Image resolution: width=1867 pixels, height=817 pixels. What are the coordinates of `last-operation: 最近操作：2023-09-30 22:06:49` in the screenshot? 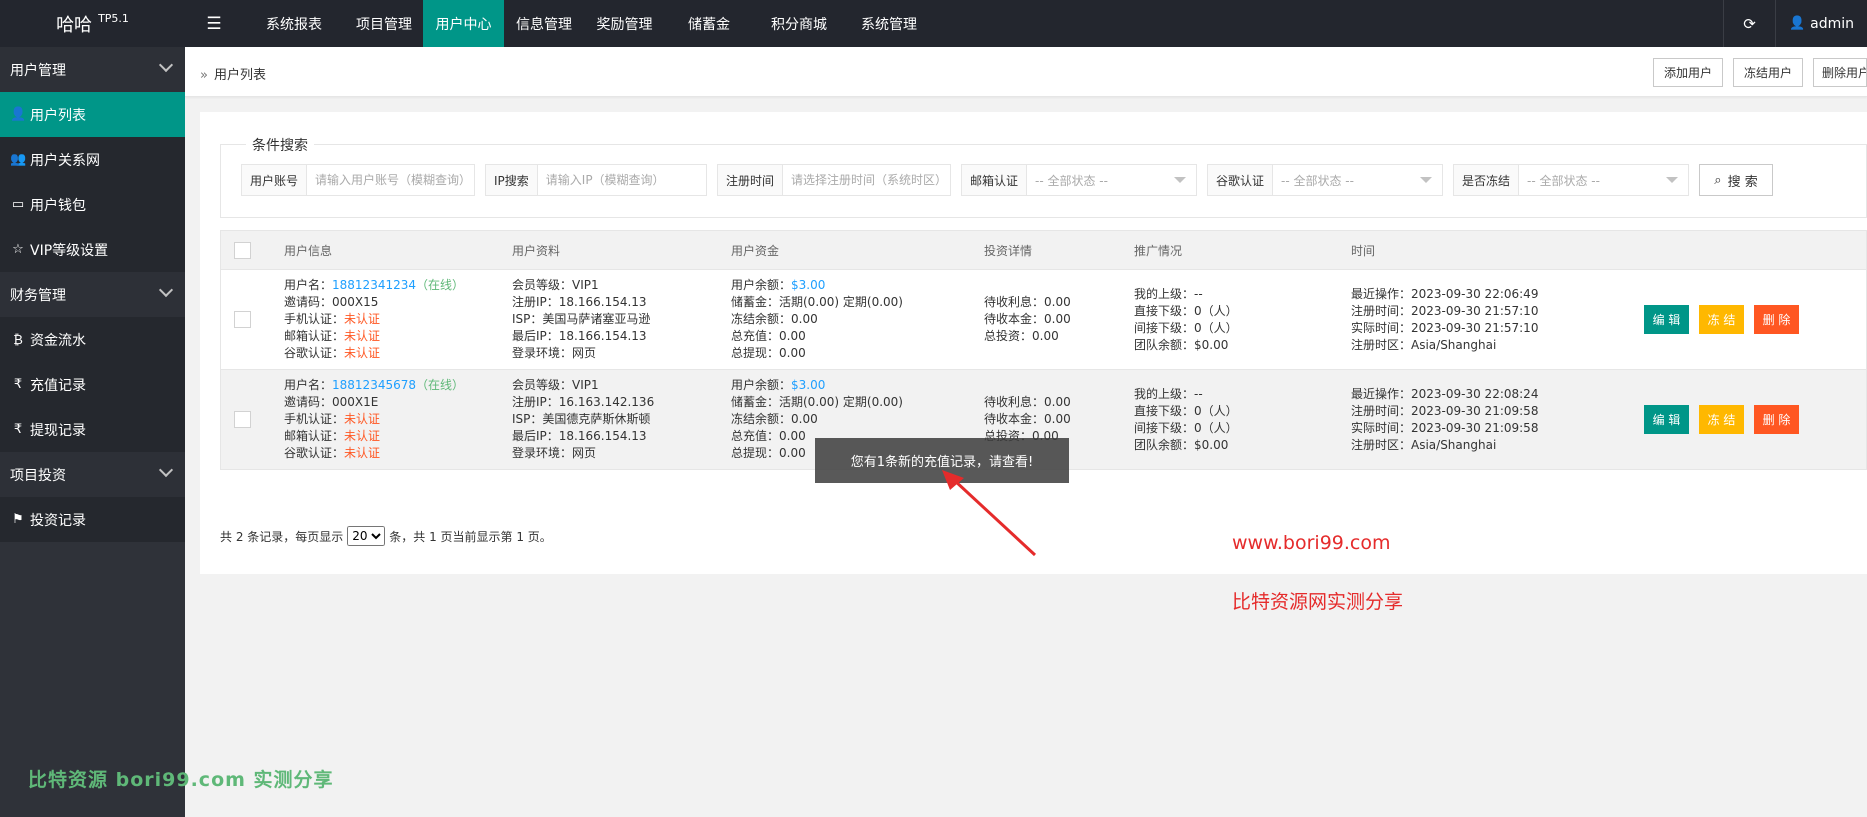 It's located at (1445, 294).